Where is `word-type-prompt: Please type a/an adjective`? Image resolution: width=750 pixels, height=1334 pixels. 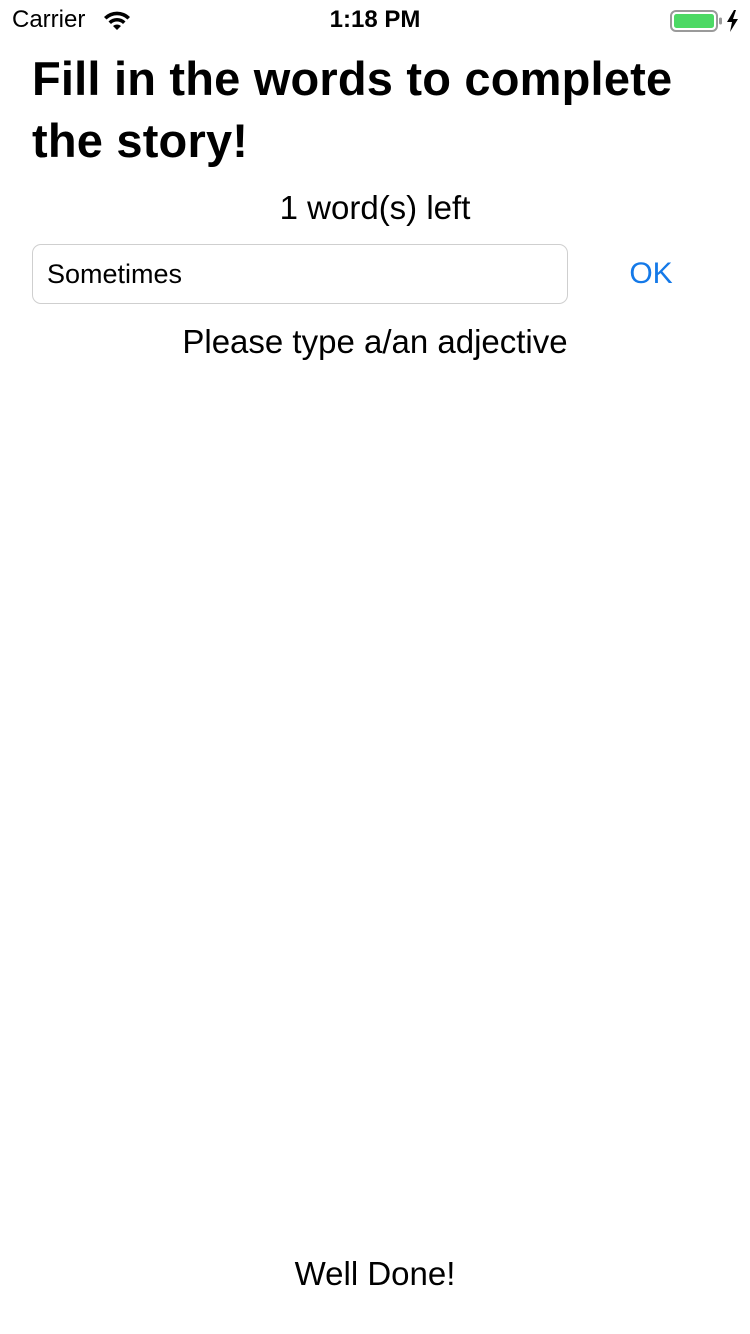 word-type-prompt: Please type a/an adjective is located at coordinates (375, 341).